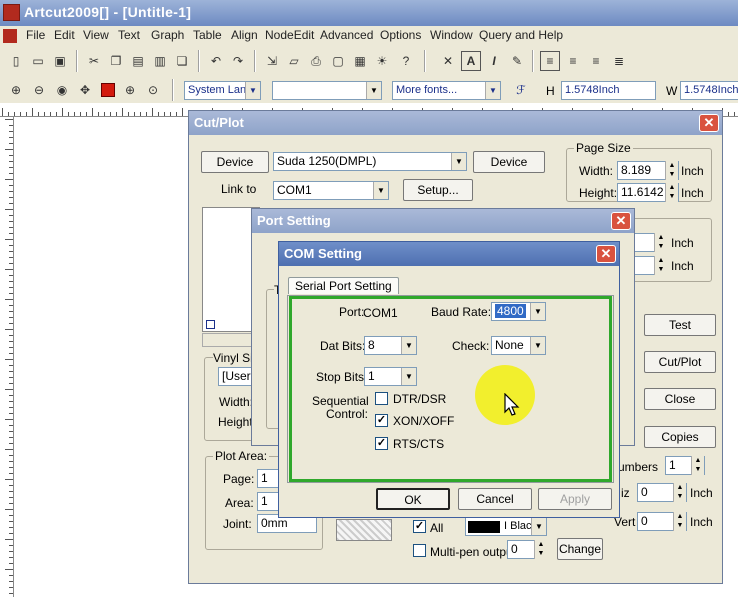 The height and width of the screenshot is (597, 738). What do you see at coordinates (517, 61) in the screenshot?
I see `edit-text-icon: ✎` at bounding box center [517, 61].